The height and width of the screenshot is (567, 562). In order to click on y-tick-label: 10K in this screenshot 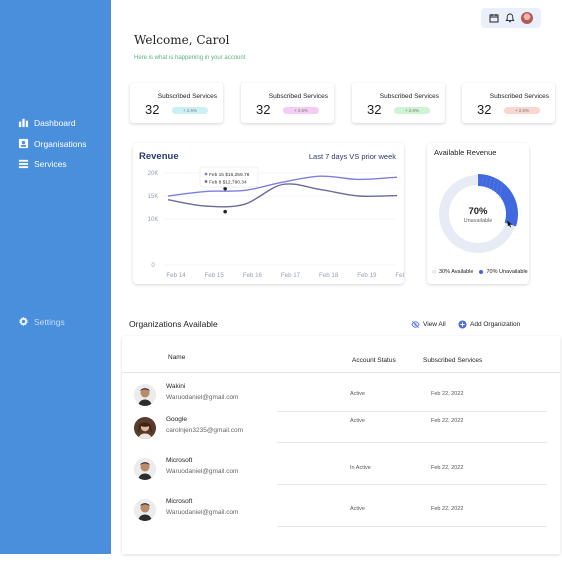, I will do `click(153, 220)`.